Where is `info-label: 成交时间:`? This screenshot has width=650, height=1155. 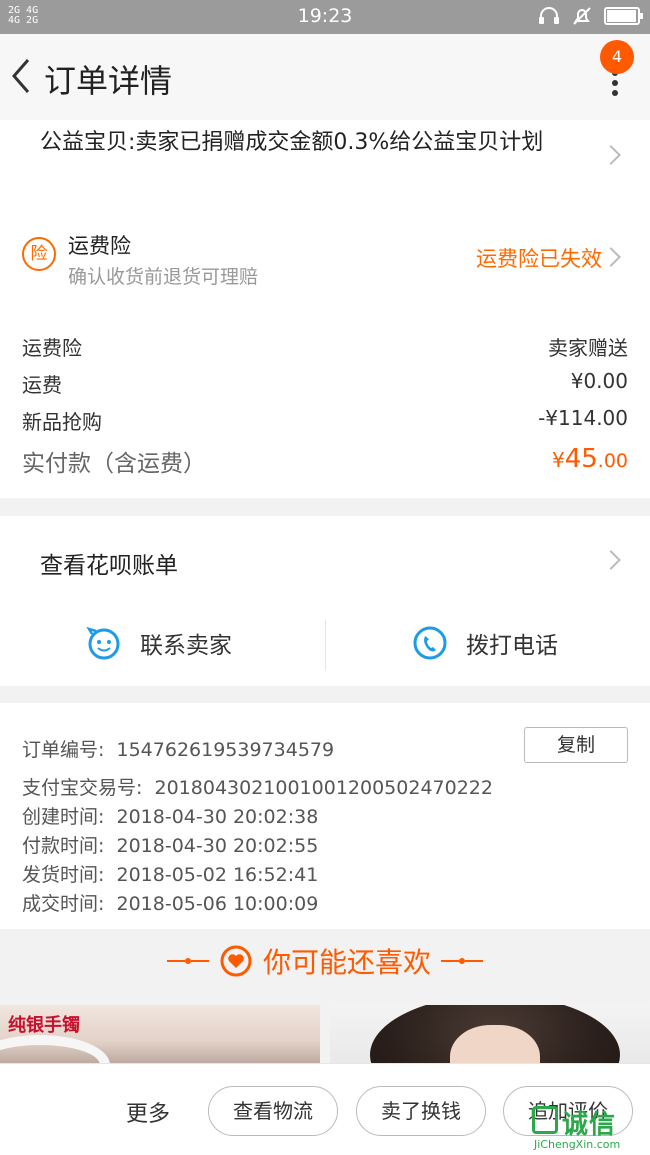
info-label: 成交时间: is located at coordinates (63, 904).